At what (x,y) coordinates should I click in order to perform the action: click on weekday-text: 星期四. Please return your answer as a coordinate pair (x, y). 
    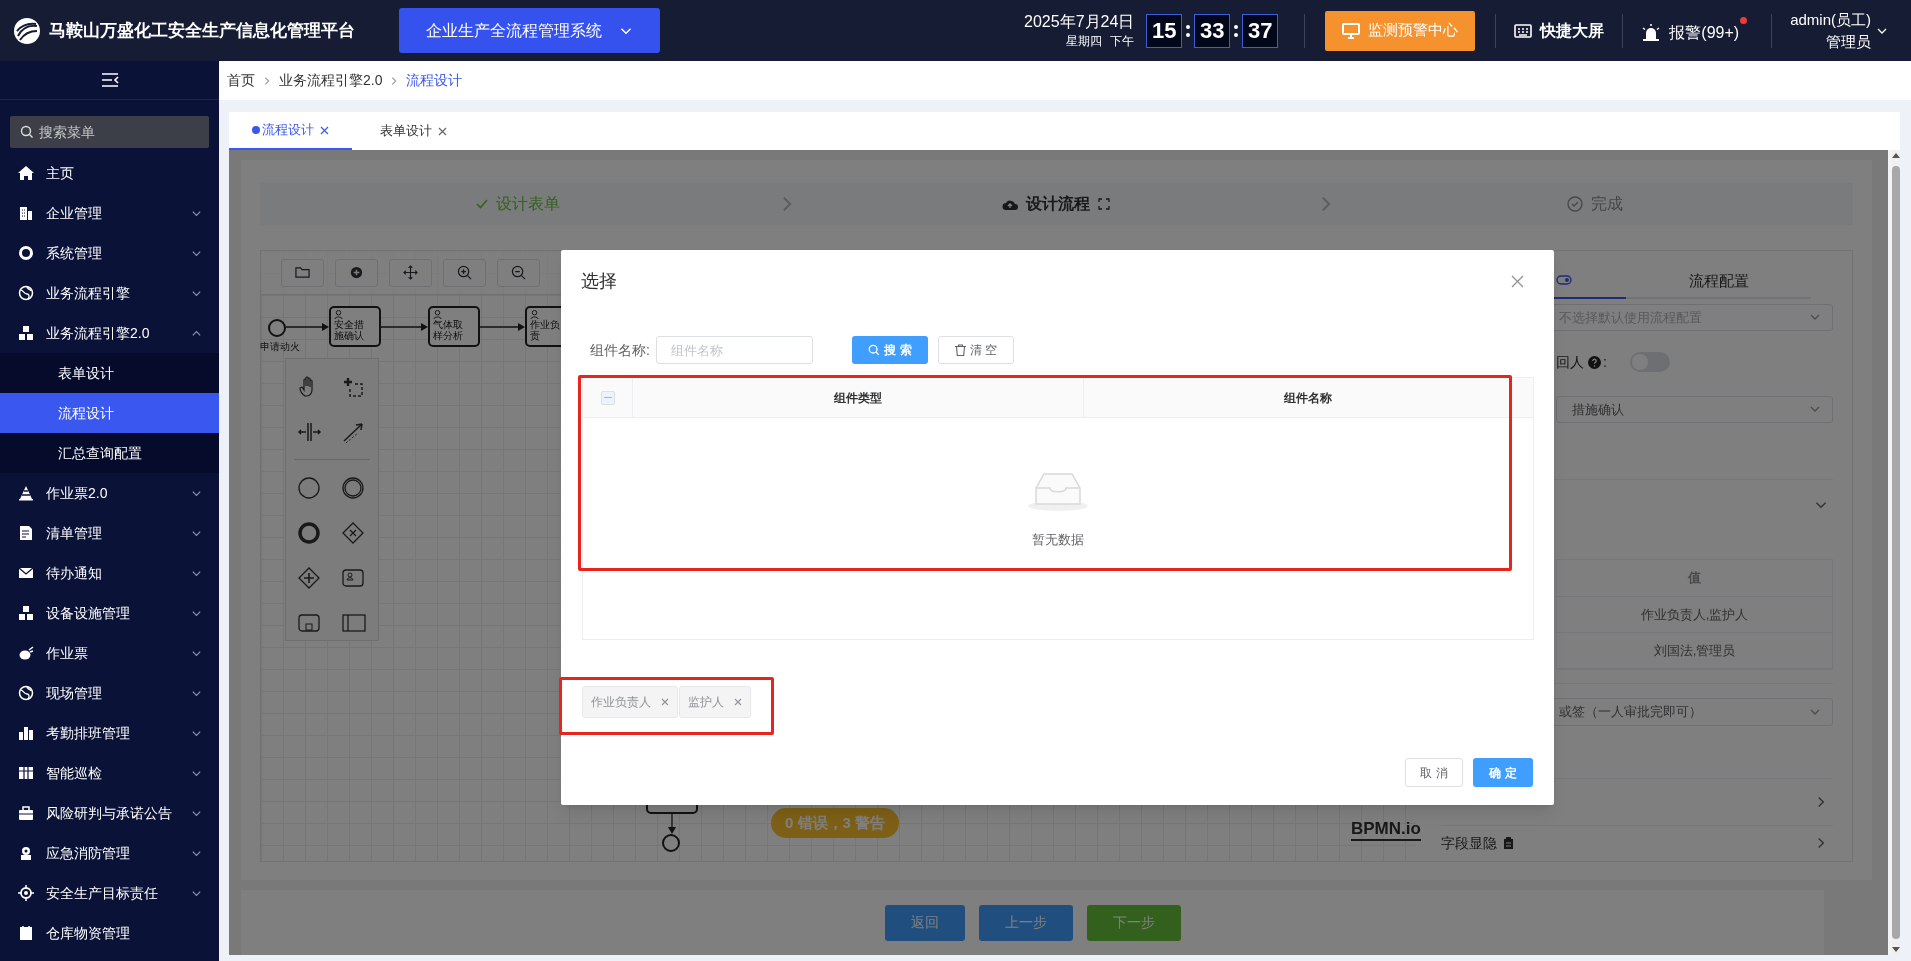
    Looking at the image, I should click on (1084, 41).